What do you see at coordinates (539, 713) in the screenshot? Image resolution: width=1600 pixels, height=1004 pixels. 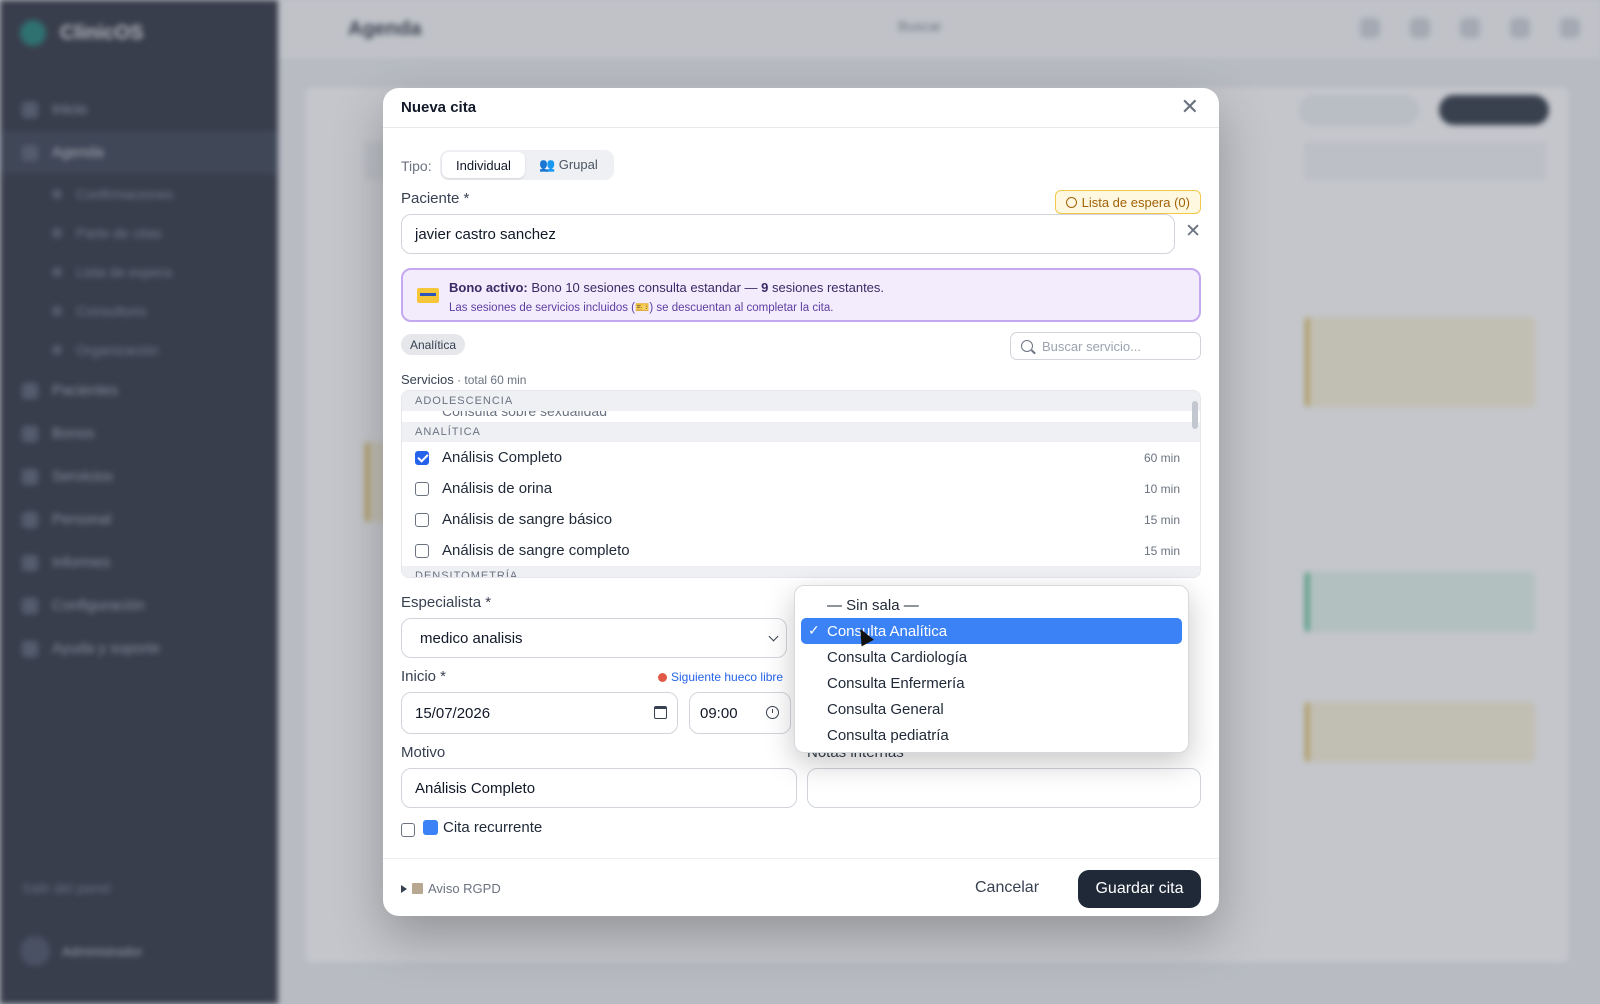 I see `fecha-input: 15/07/2026` at bounding box center [539, 713].